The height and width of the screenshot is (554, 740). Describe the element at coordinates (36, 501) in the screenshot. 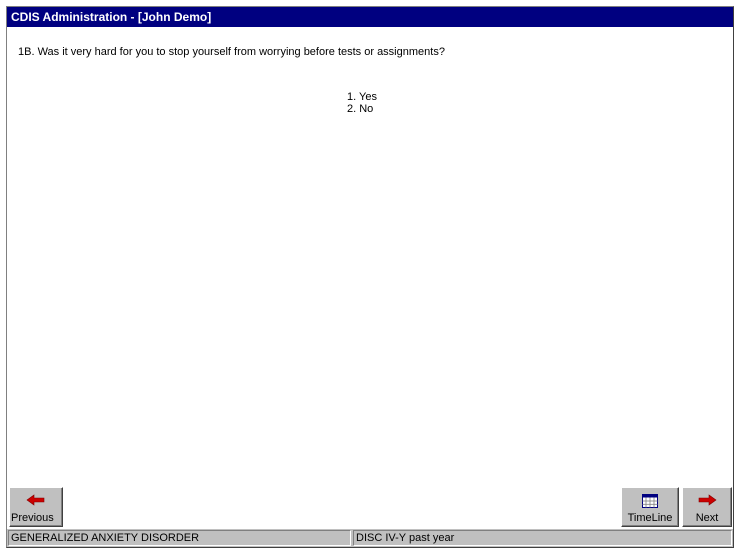

I see `arrow-left-icon` at that location.